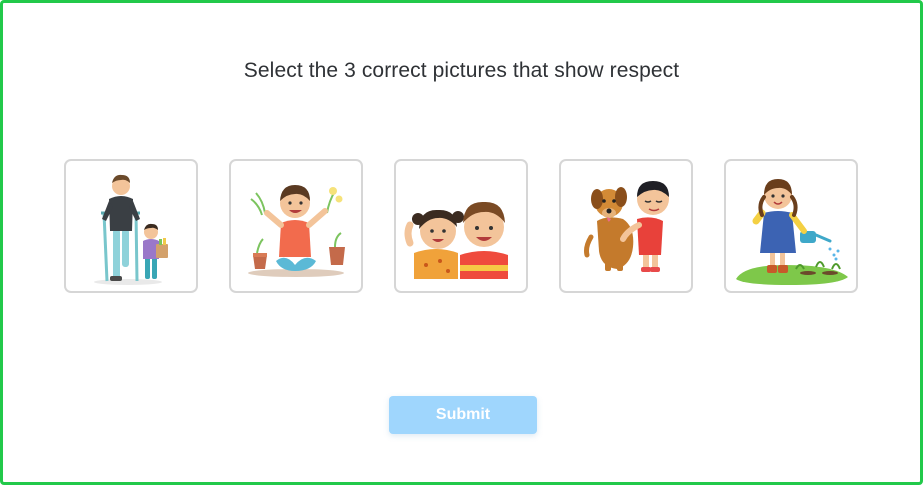 Image resolution: width=923 pixels, height=485 pixels. Describe the element at coordinates (456, 240) in the screenshot. I see `two-friends-smiling-illustration` at that location.